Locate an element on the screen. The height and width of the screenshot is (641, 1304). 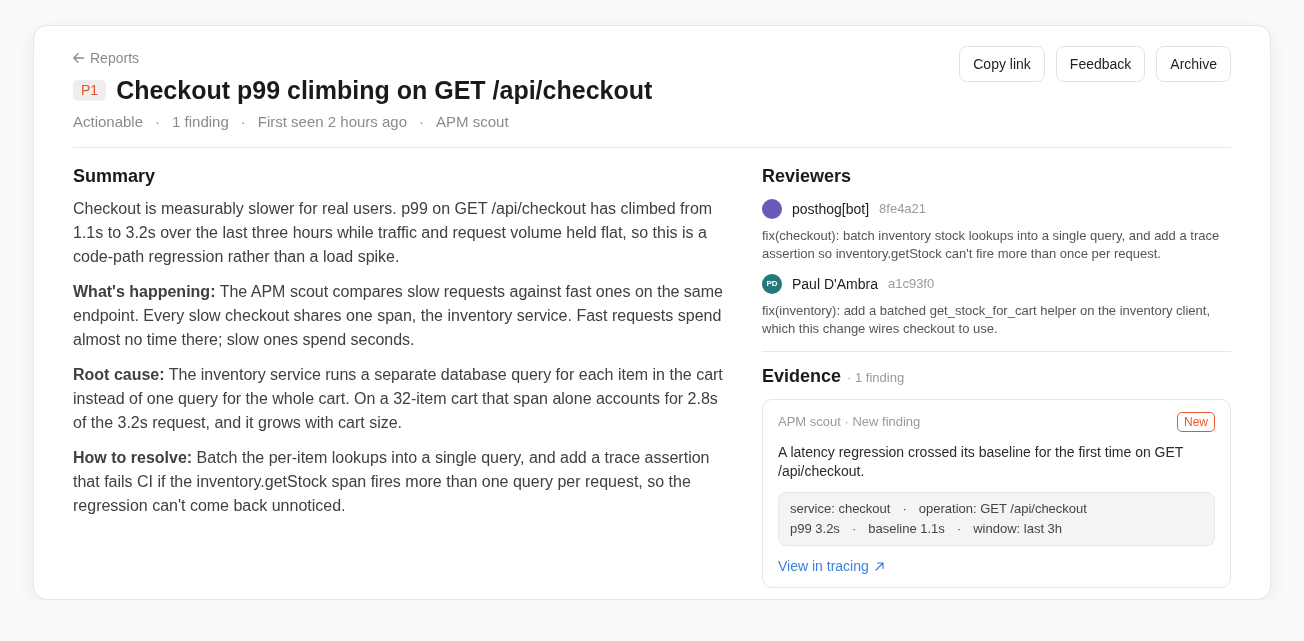
view-in-tracing-link: View in tracing is located at coordinates (831, 566).